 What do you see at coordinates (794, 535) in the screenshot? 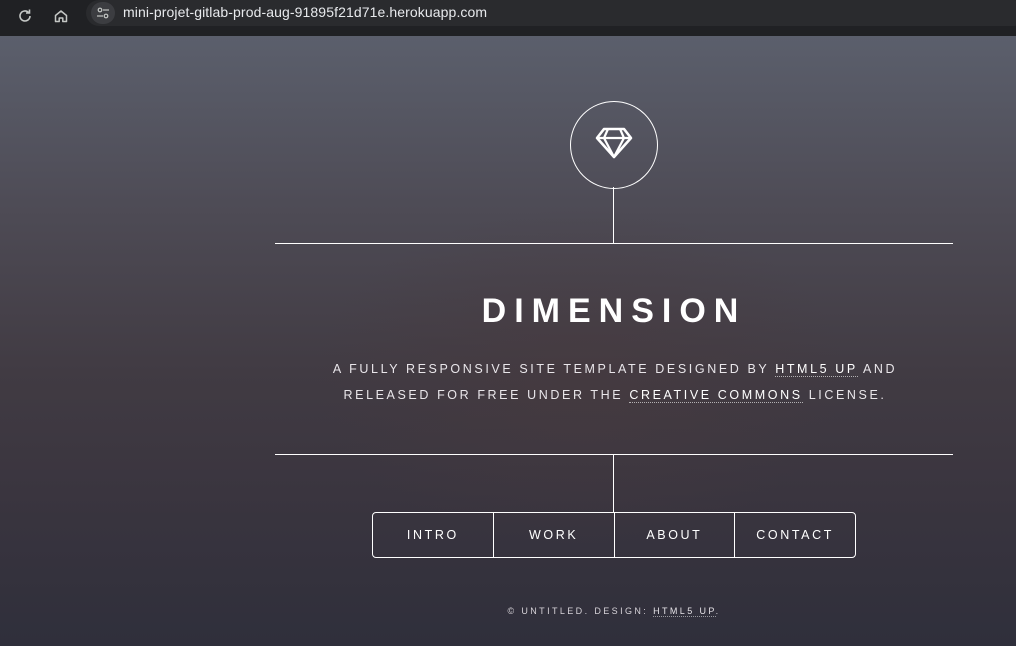
I see `nav-contact: CONTACT` at bounding box center [794, 535].